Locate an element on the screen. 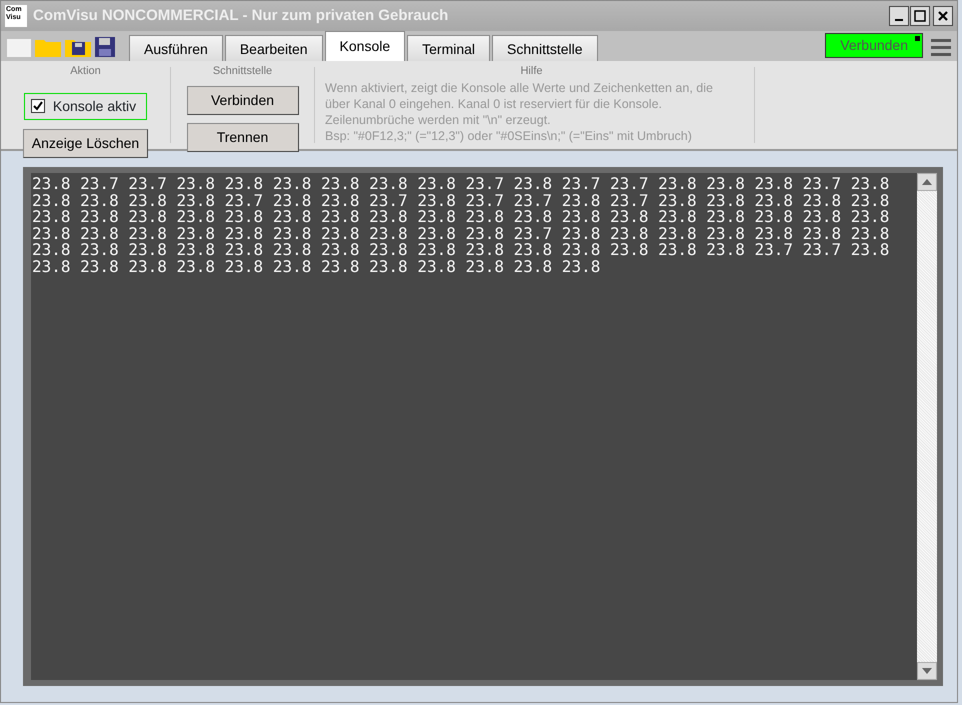 Image resolution: width=962 pixels, height=705 pixels. maximize-icon is located at coordinates (920, 16).